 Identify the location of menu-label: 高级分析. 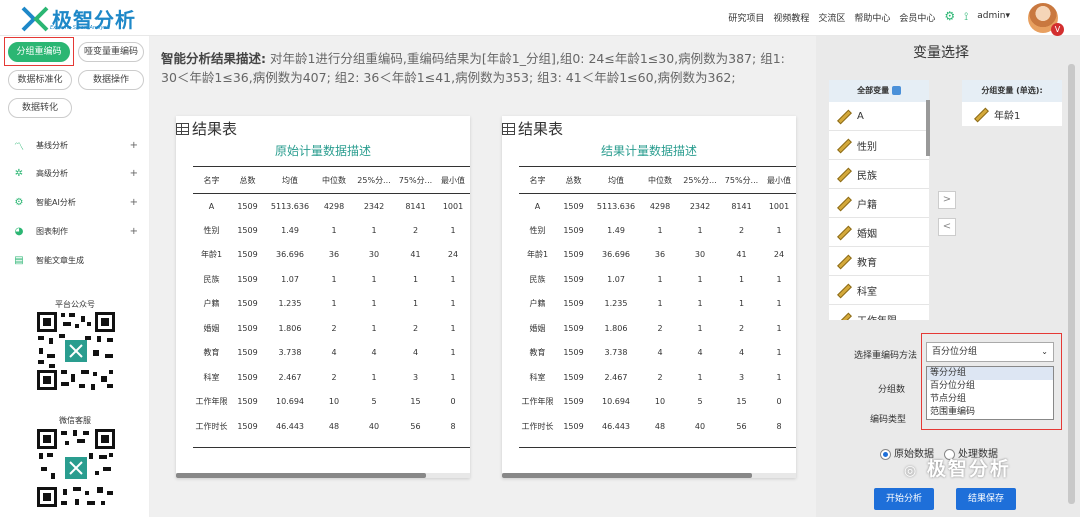
(52, 173).